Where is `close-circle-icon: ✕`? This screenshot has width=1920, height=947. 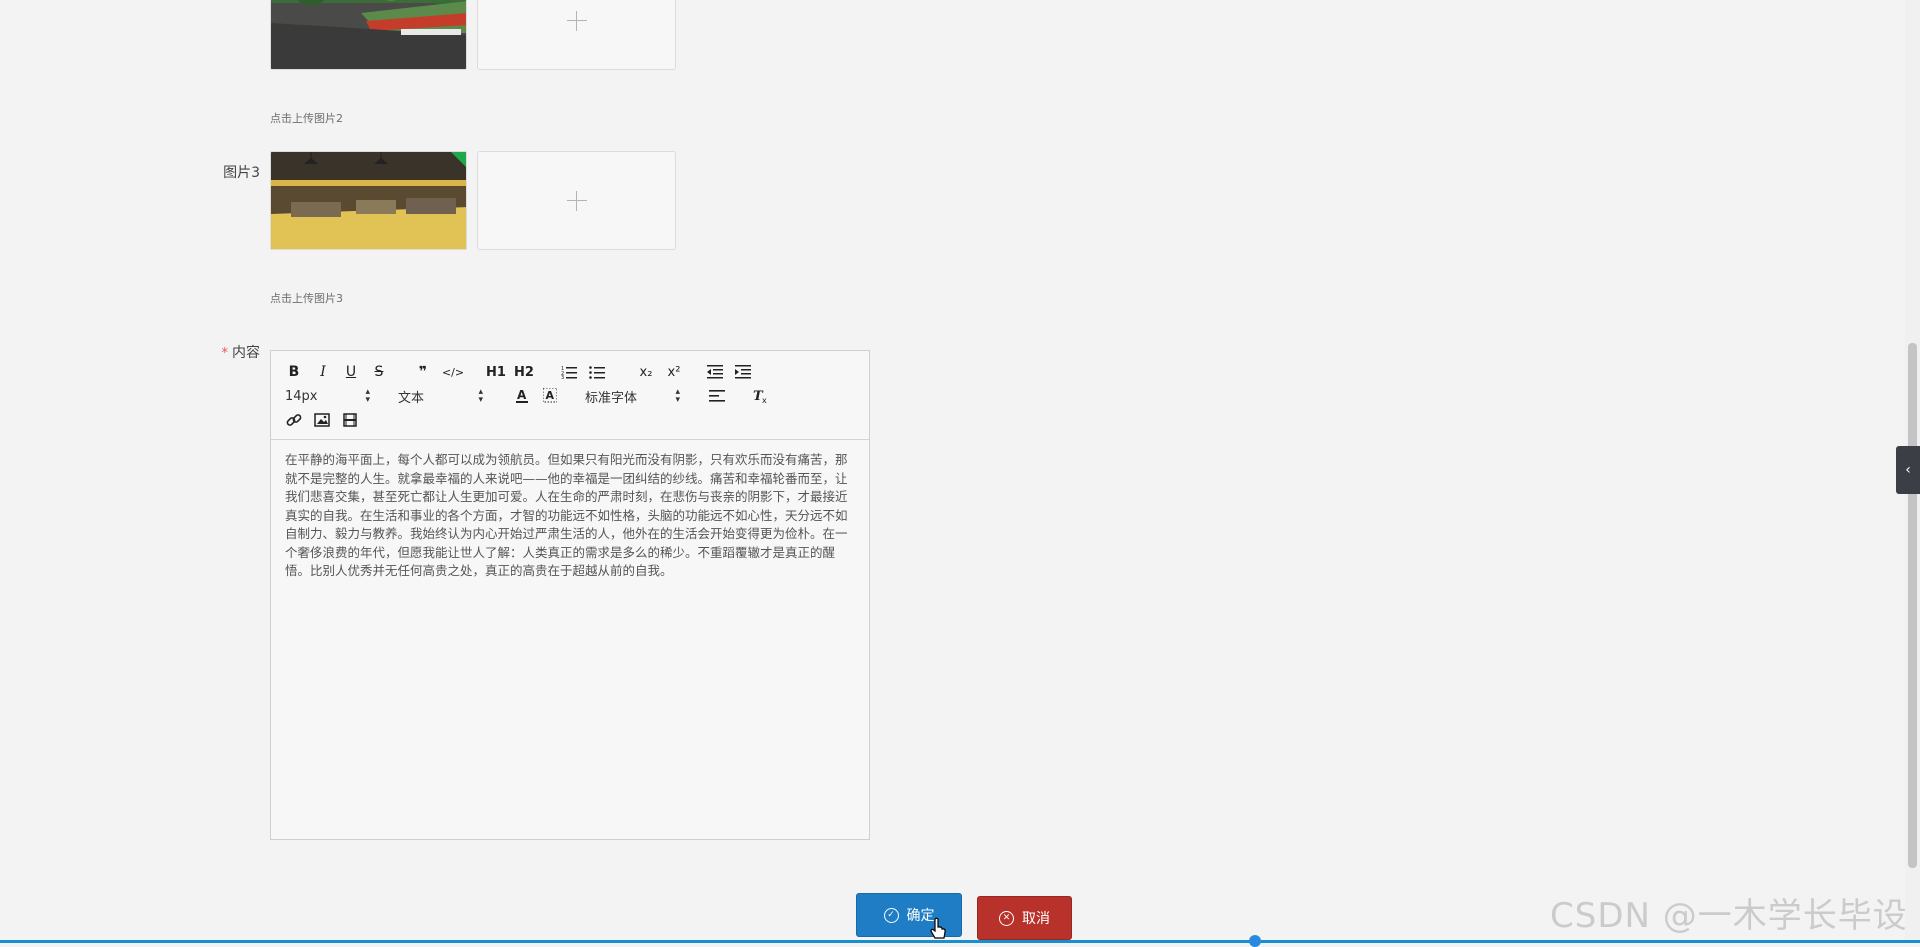 close-circle-icon: ✕ is located at coordinates (1006, 918).